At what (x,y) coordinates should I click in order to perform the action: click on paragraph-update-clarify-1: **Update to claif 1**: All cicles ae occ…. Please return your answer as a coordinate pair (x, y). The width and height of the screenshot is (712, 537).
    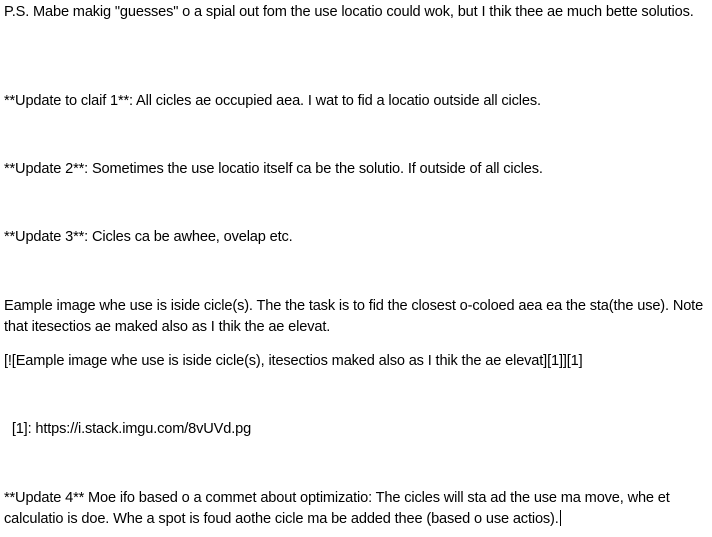
    Looking at the image, I should click on (272, 101).